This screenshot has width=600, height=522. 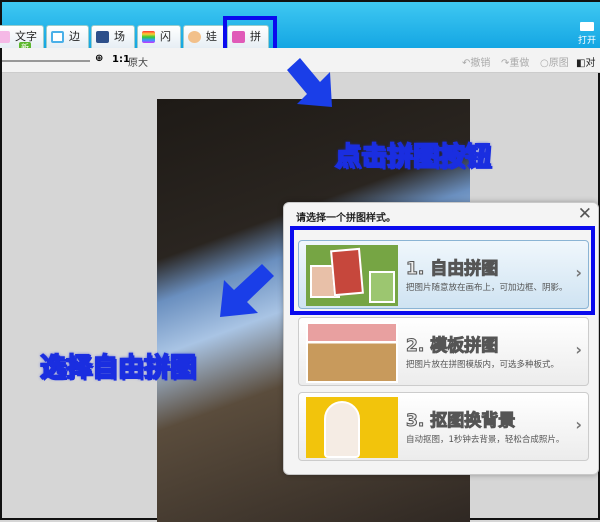 What do you see at coordinates (352, 427) in the screenshot?
I see `cutout-thumbnail` at bounding box center [352, 427].